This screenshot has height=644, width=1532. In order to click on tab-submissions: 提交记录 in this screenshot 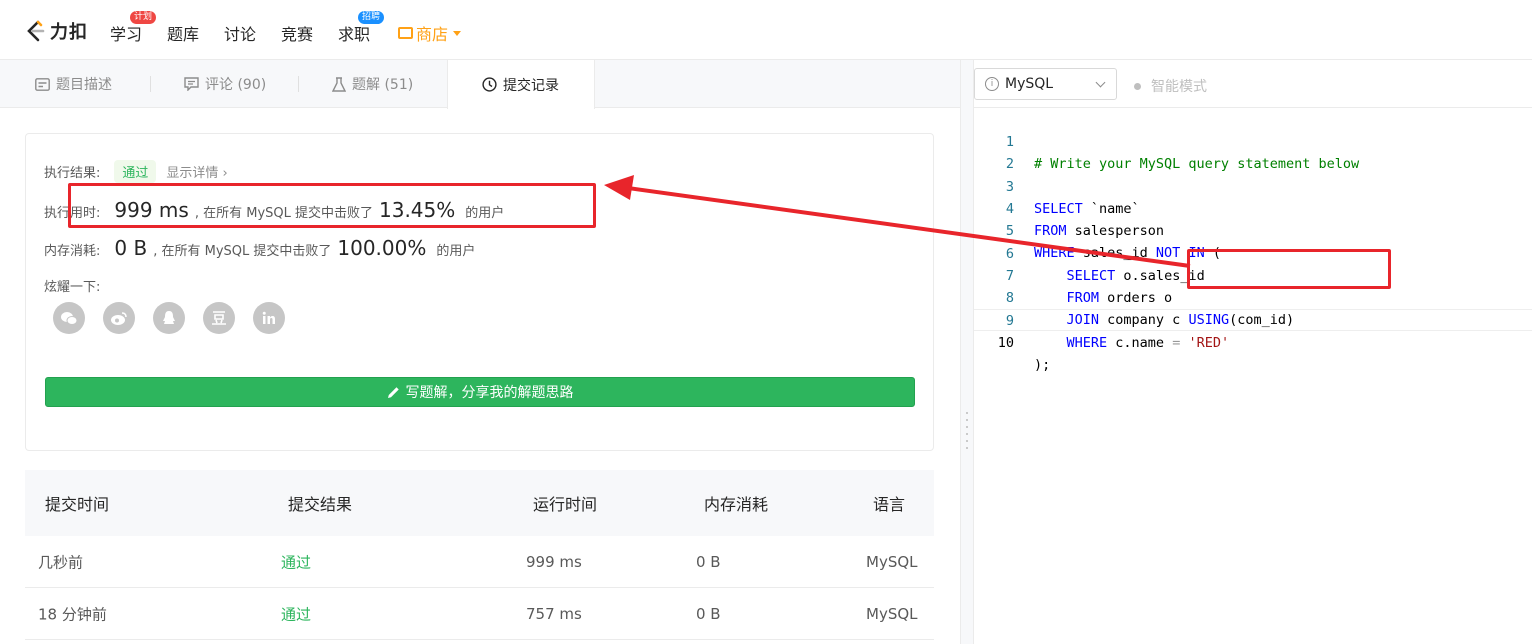, I will do `click(521, 84)`.